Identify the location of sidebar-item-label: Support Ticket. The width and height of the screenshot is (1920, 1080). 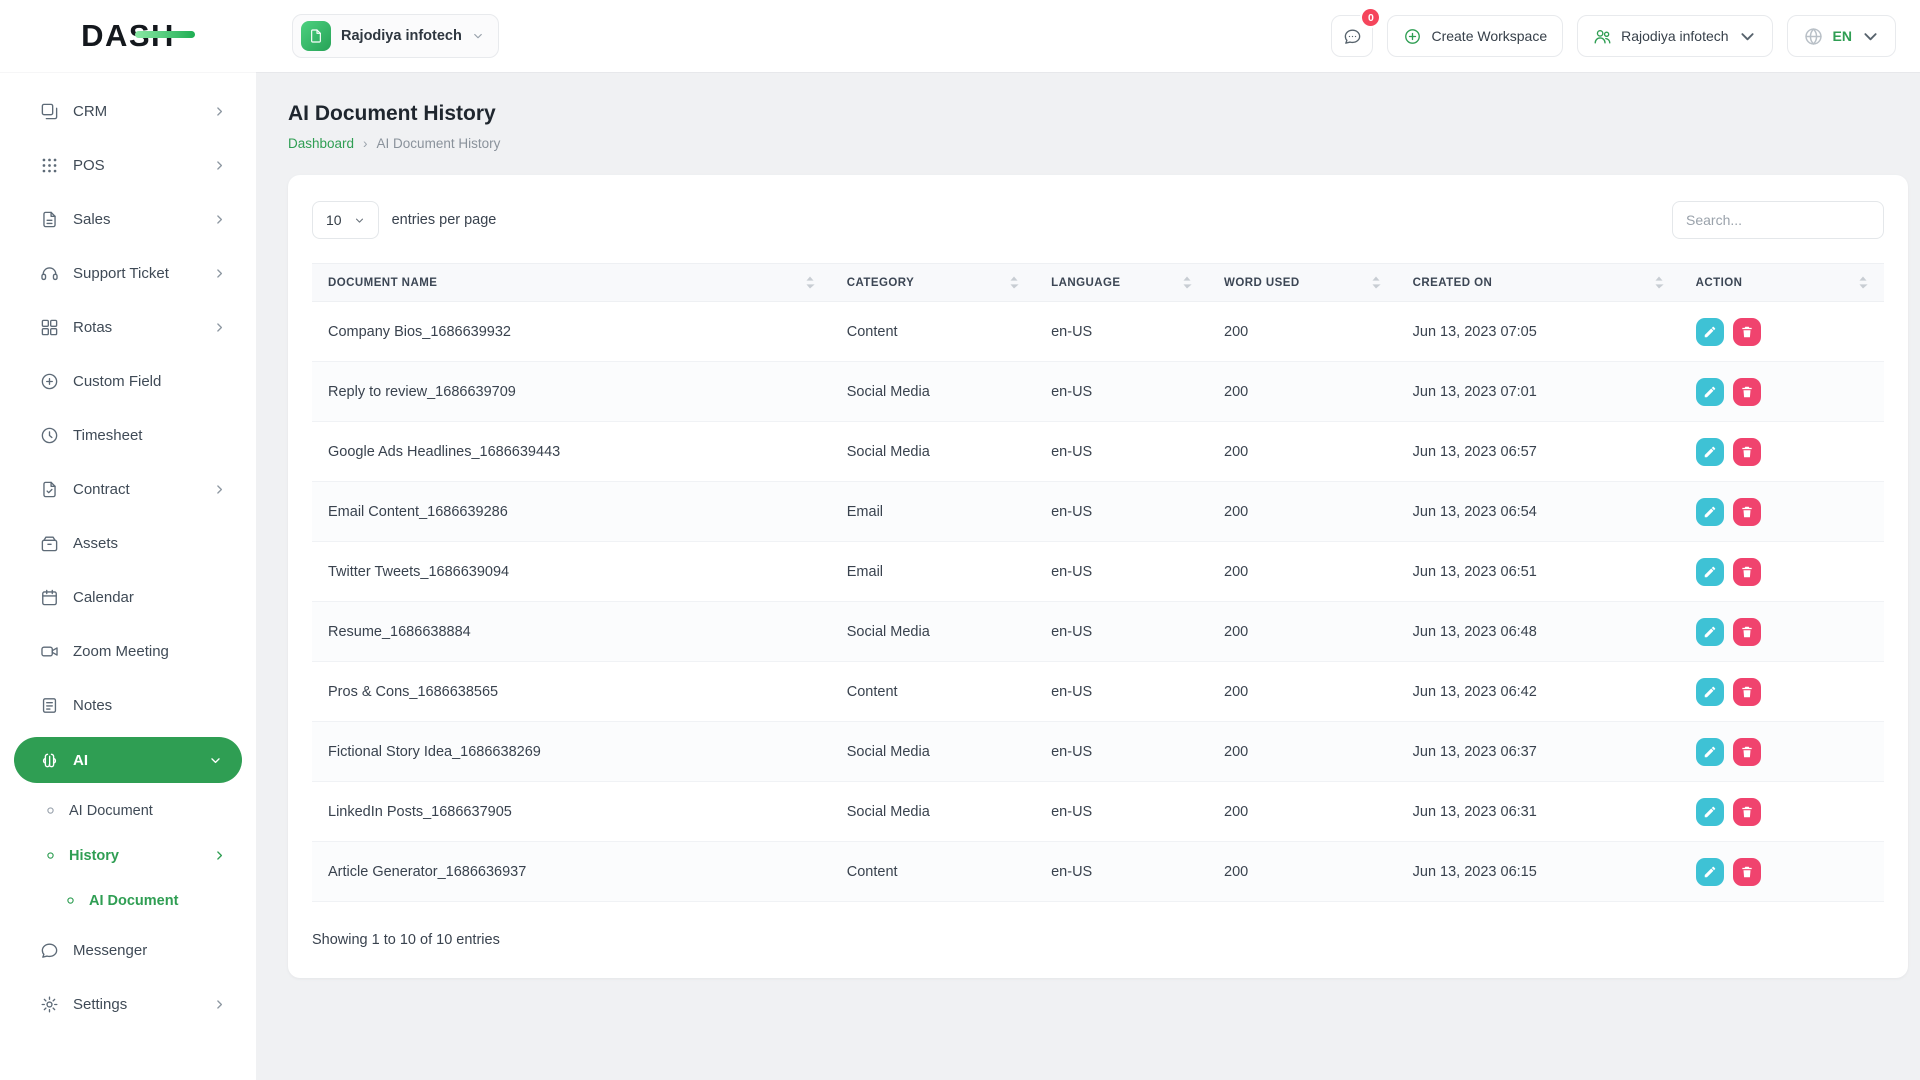
(121, 273).